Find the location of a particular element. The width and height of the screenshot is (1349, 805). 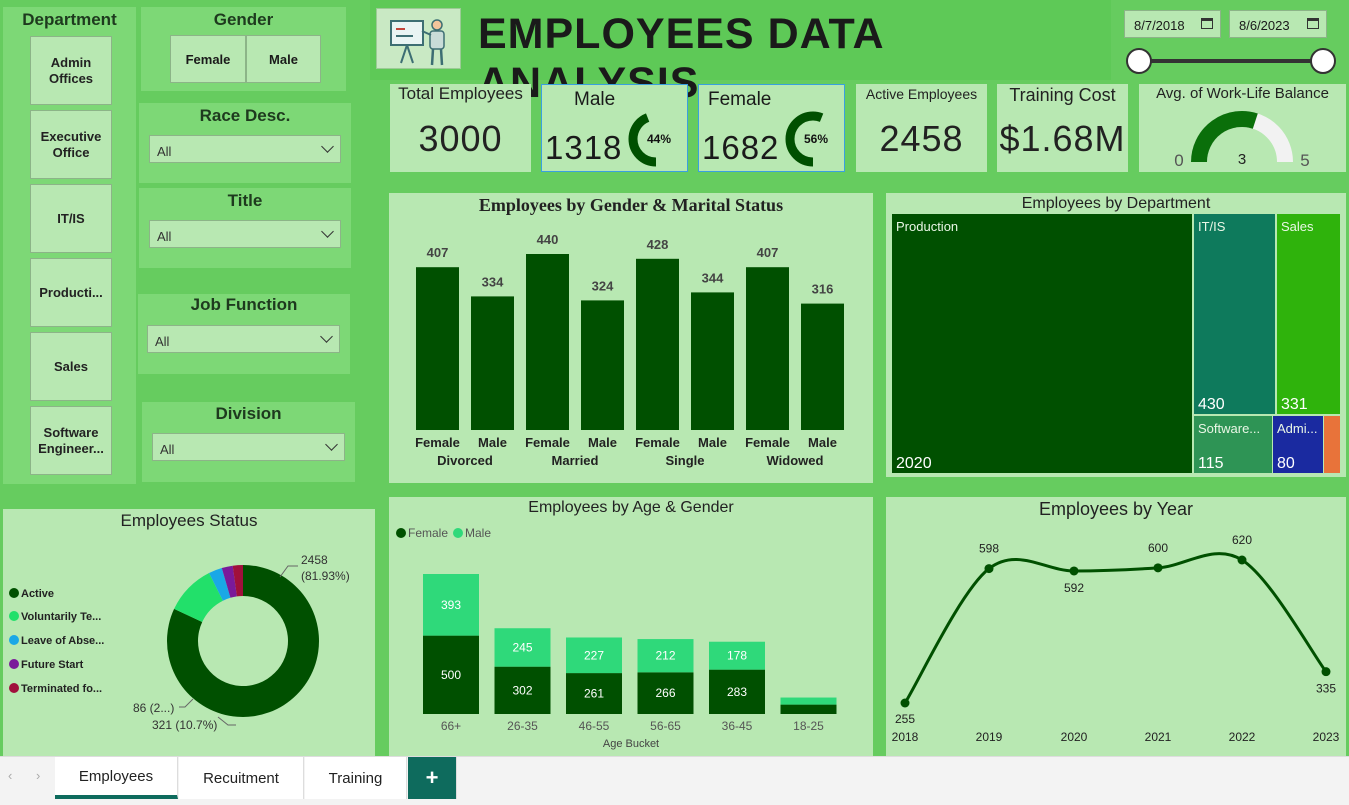

stack-label: 302 is located at coordinates (522, 690).